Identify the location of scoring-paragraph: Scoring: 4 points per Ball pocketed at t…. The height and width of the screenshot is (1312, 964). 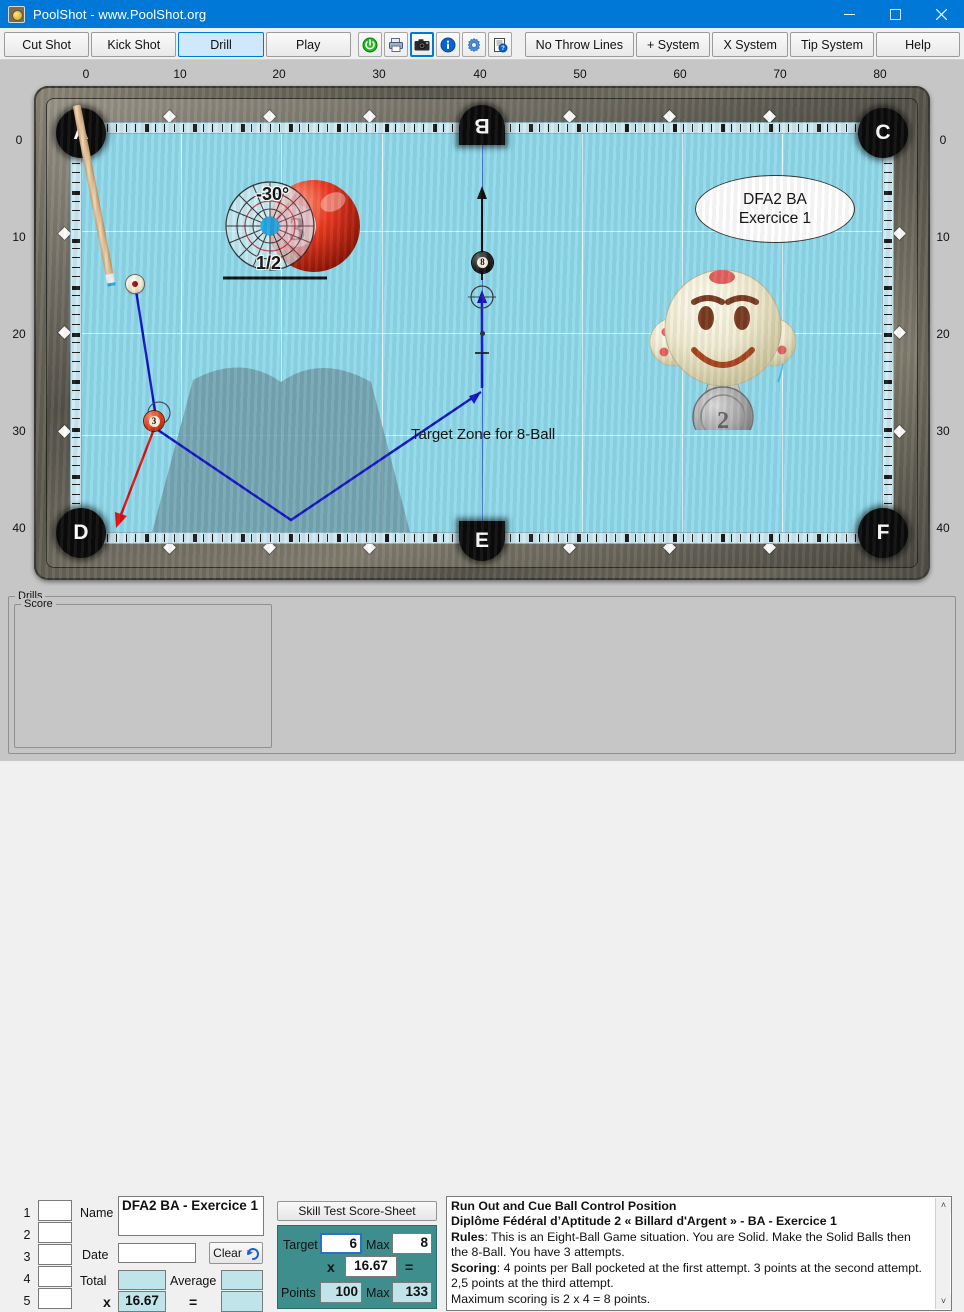
(691, 1276).